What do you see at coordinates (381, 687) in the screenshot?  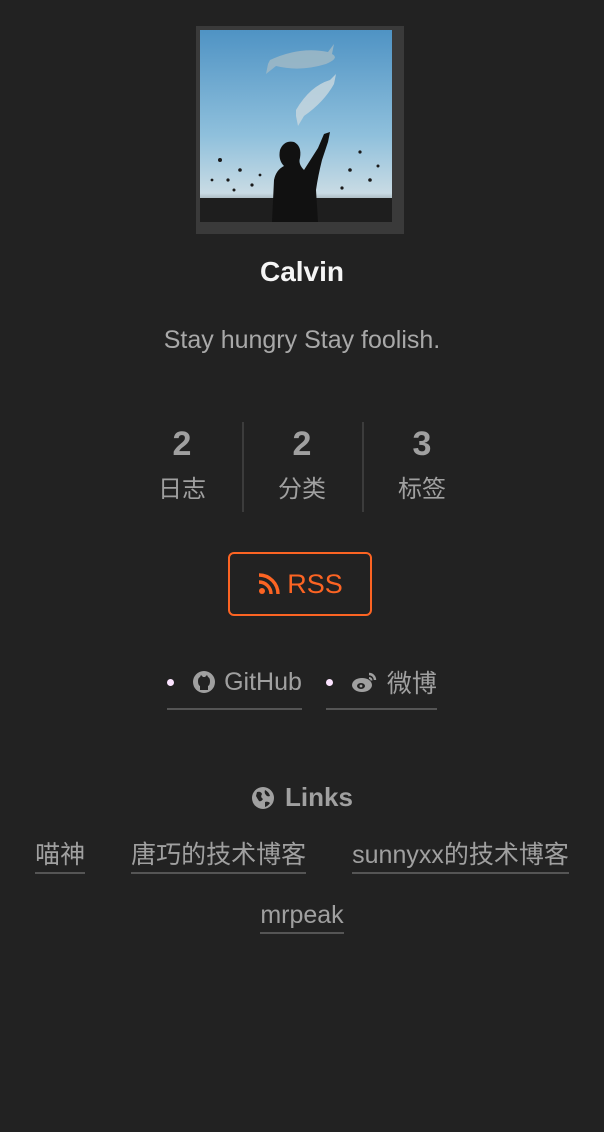 I see `social-link-weibo: 微博` at bounding box center [381, 687].